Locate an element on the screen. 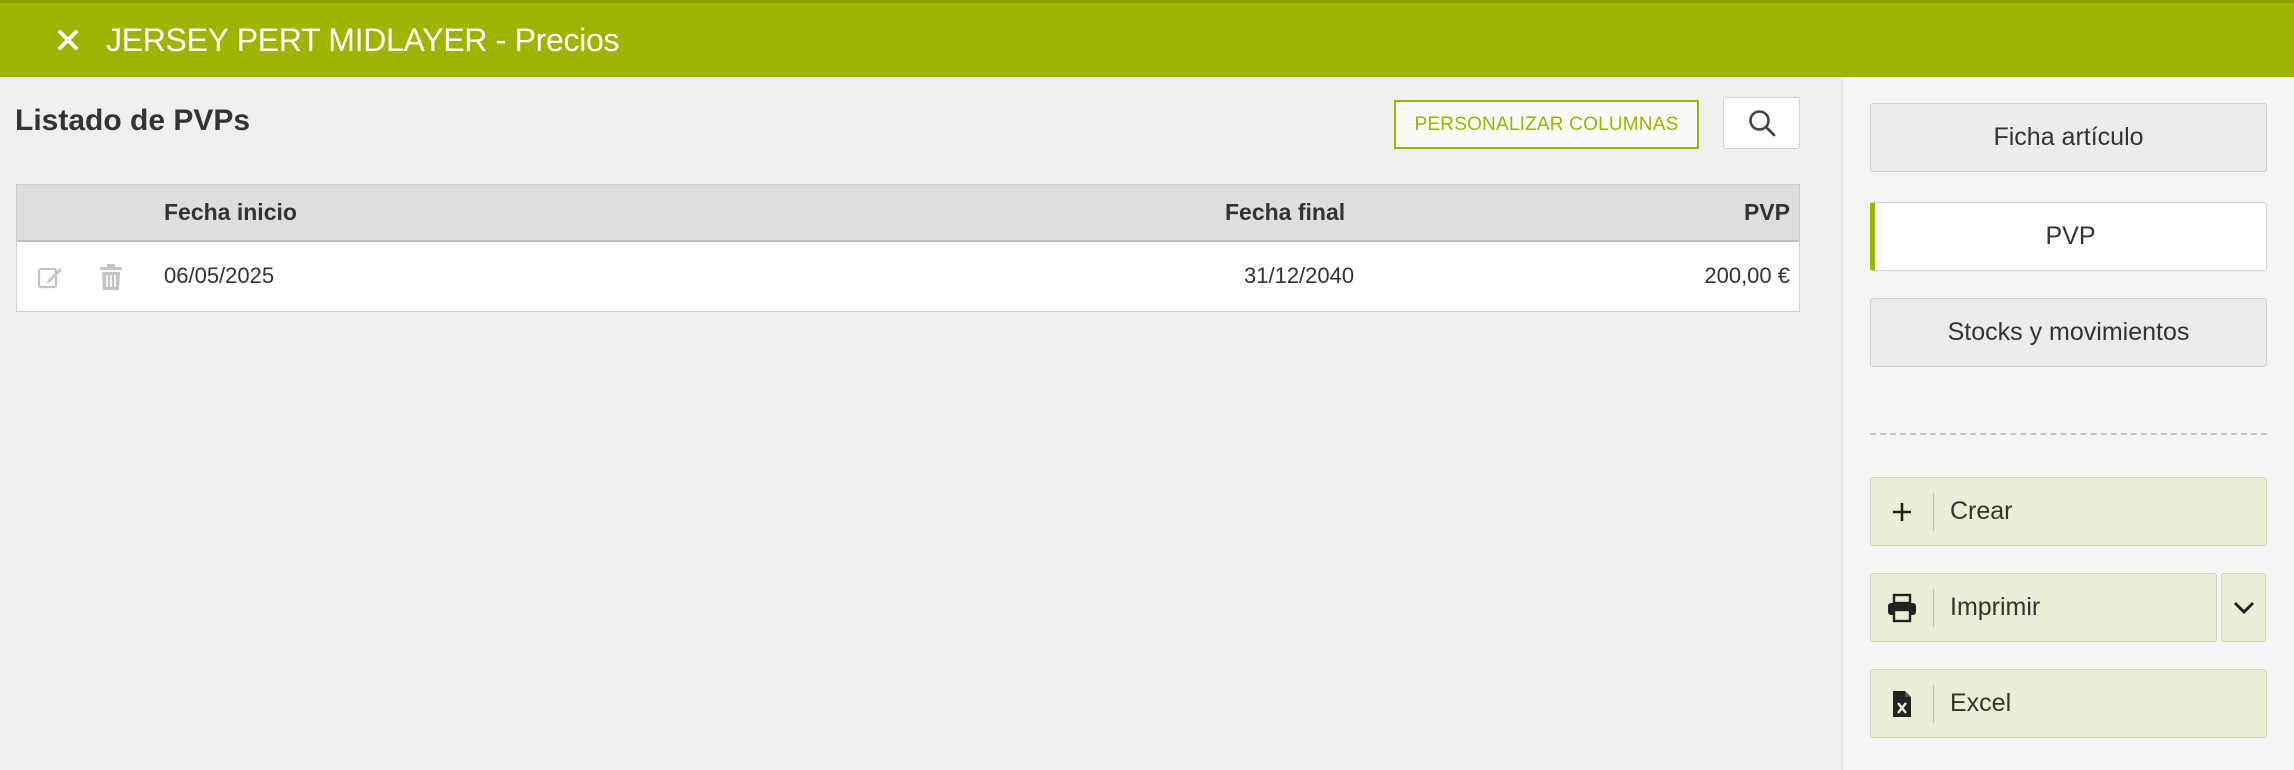 This screenshot has width=2294, height=770. chevron-down-icon is located at coordinates (2243, 607).